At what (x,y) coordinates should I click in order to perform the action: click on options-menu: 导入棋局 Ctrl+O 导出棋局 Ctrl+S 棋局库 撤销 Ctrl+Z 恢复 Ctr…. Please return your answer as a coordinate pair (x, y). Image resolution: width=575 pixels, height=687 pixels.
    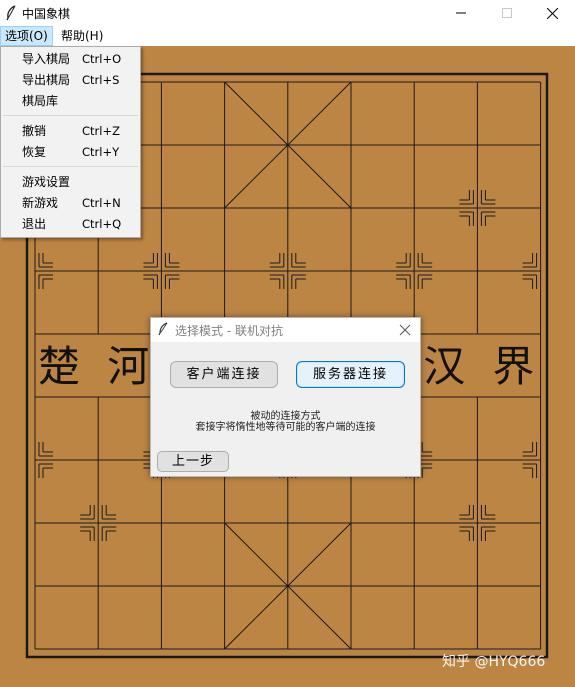
    Looking at the image, I should click on (70, 142).